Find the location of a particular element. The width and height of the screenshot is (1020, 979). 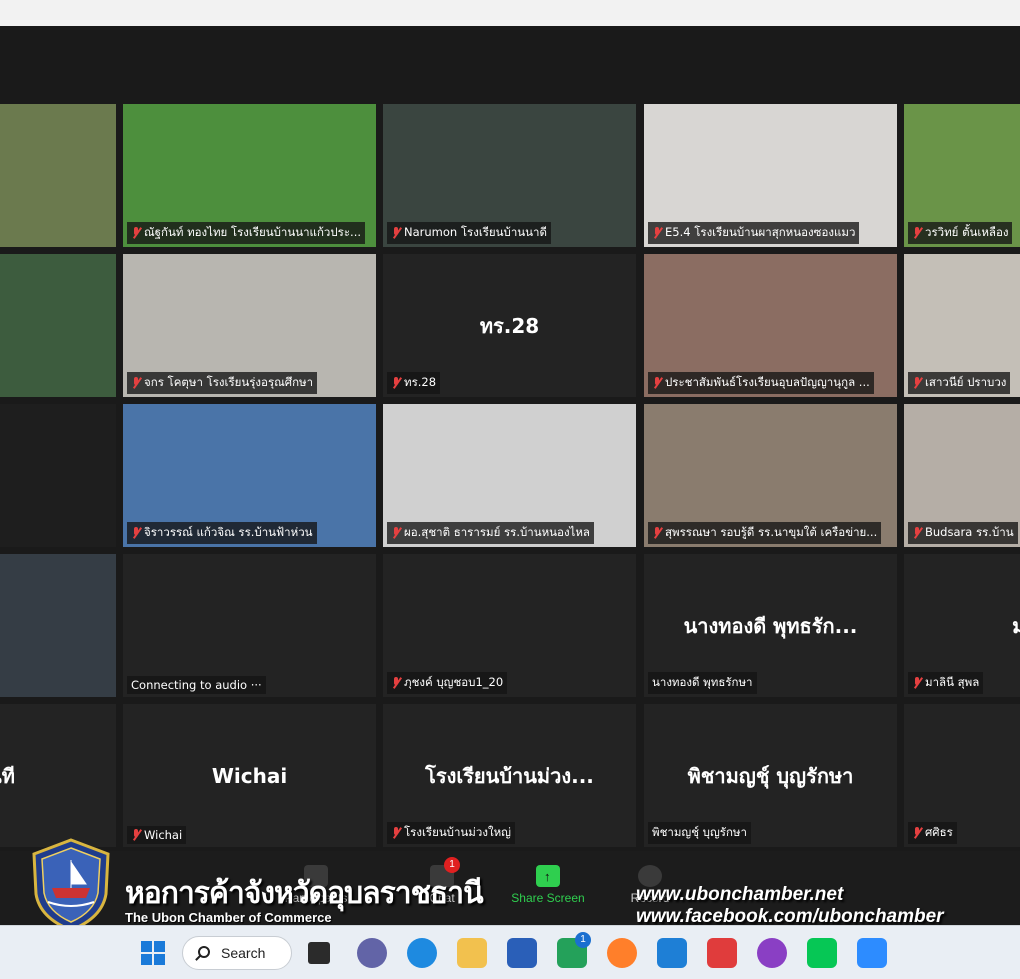

participant-tile: ภุชงค์ บุญชอบ1_20 is located at coordinates (509, 625).